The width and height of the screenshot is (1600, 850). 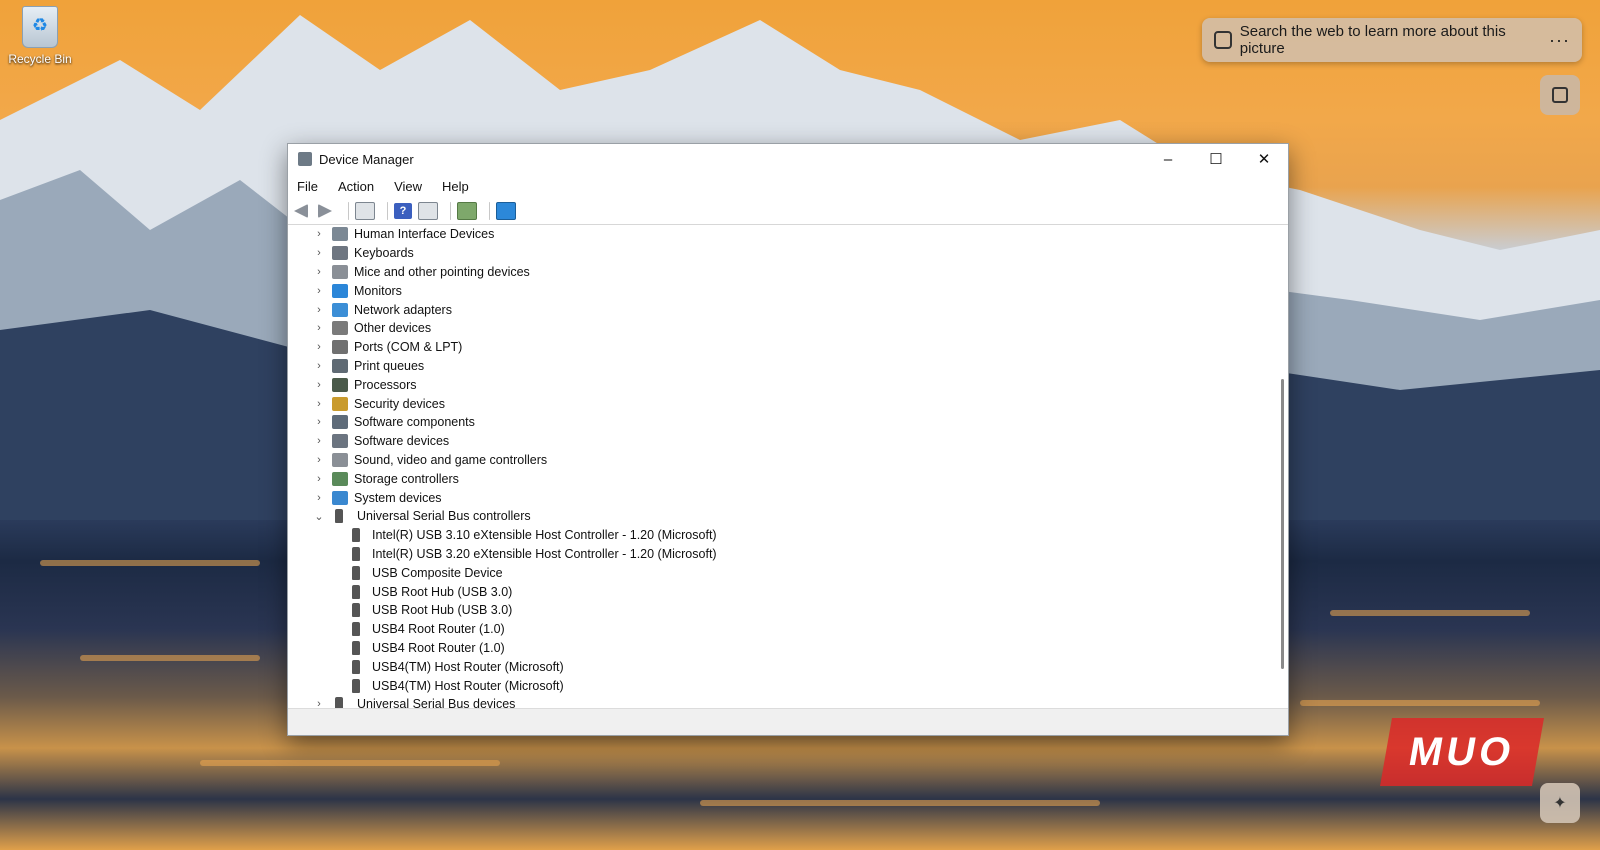 I want to click on show-hide-console-tree-icon, so click(x=365, y=211).